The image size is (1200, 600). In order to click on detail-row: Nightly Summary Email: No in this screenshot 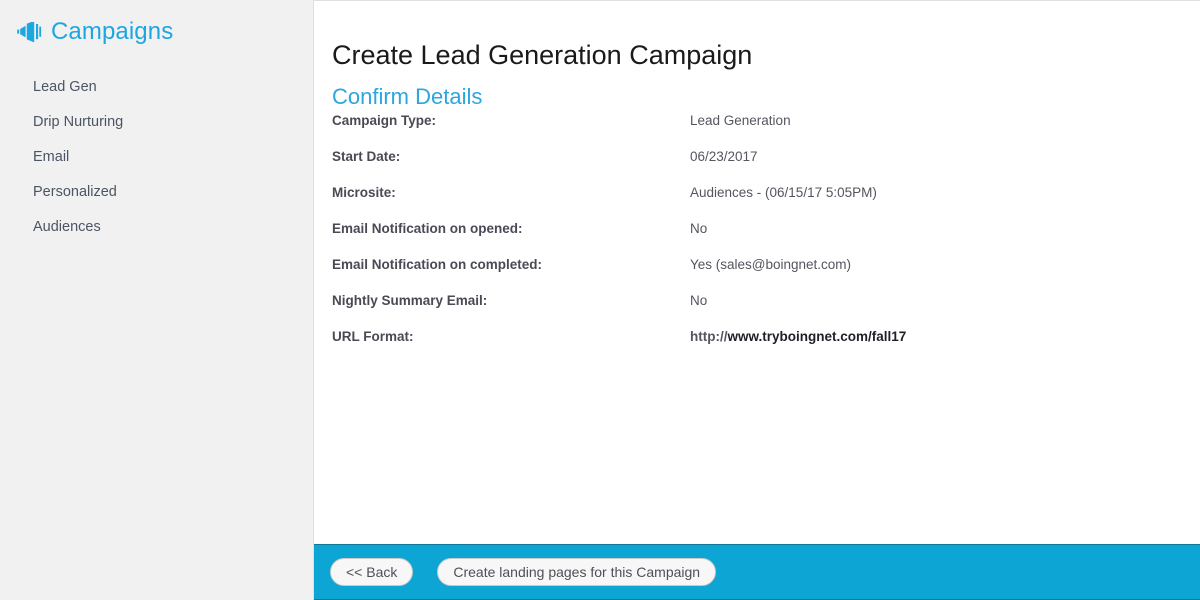, I will do `click(756, 311)`.